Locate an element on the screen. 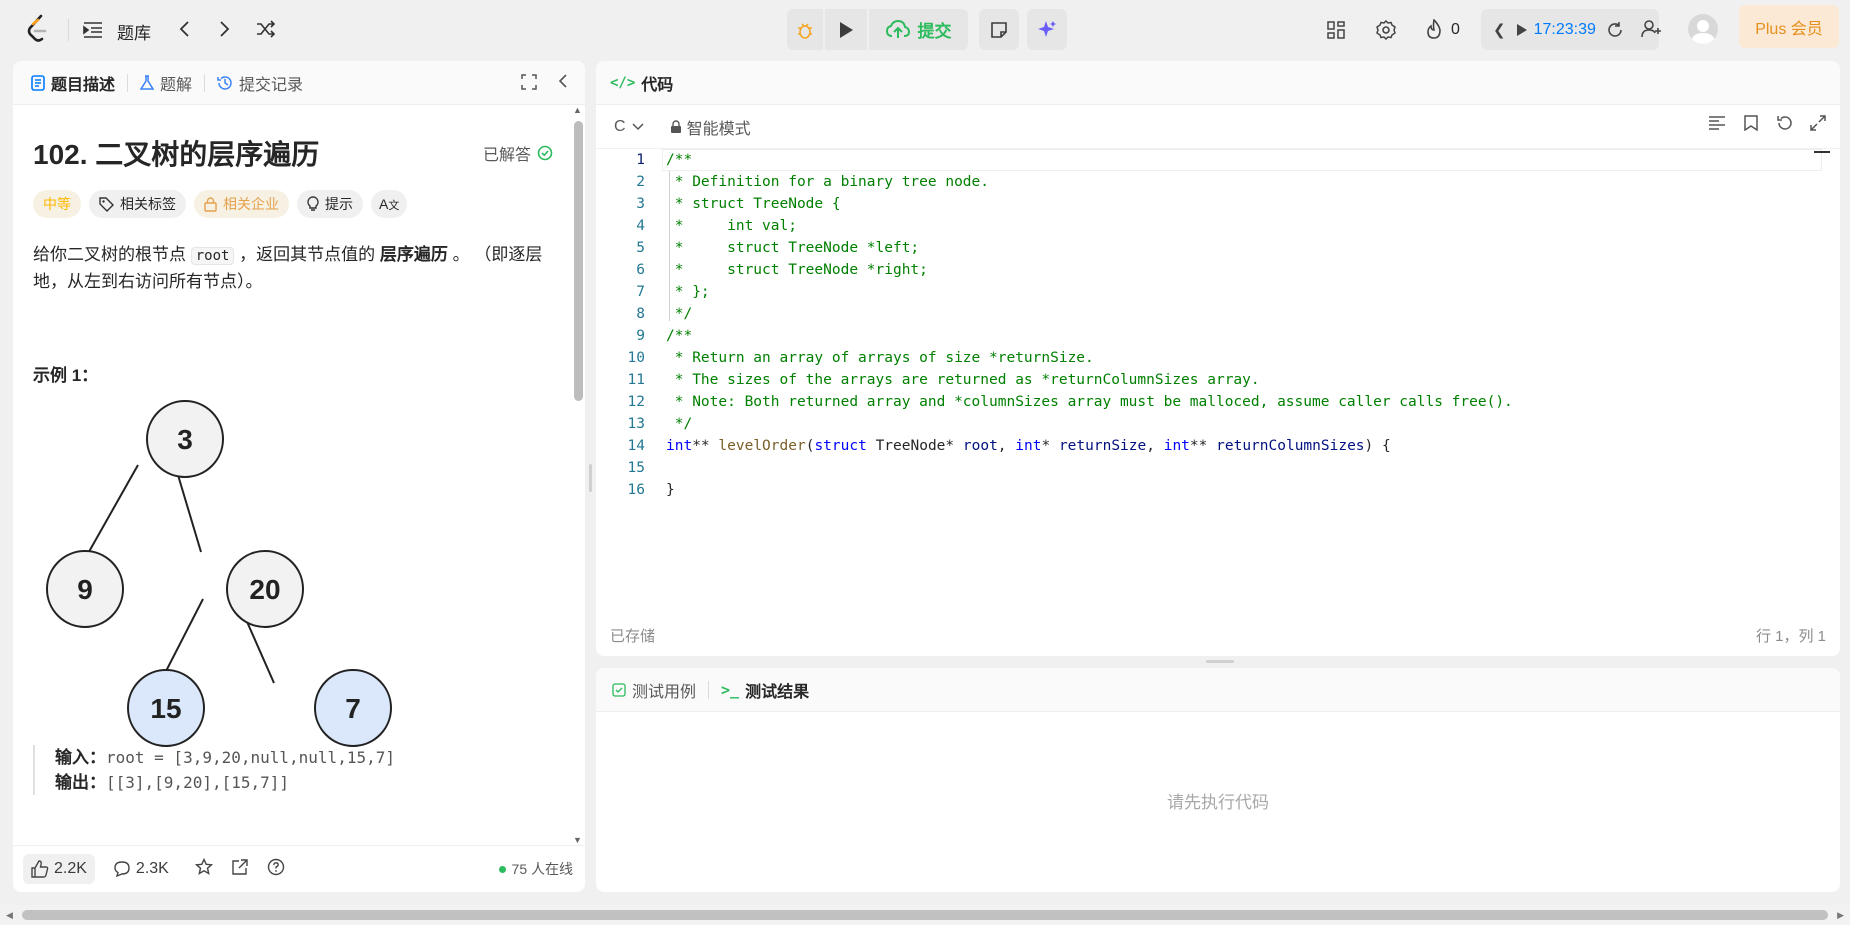 The height and width of the screenshot is (925, 1850). tree-node-label: 20 is located at coordinates (264, 589).